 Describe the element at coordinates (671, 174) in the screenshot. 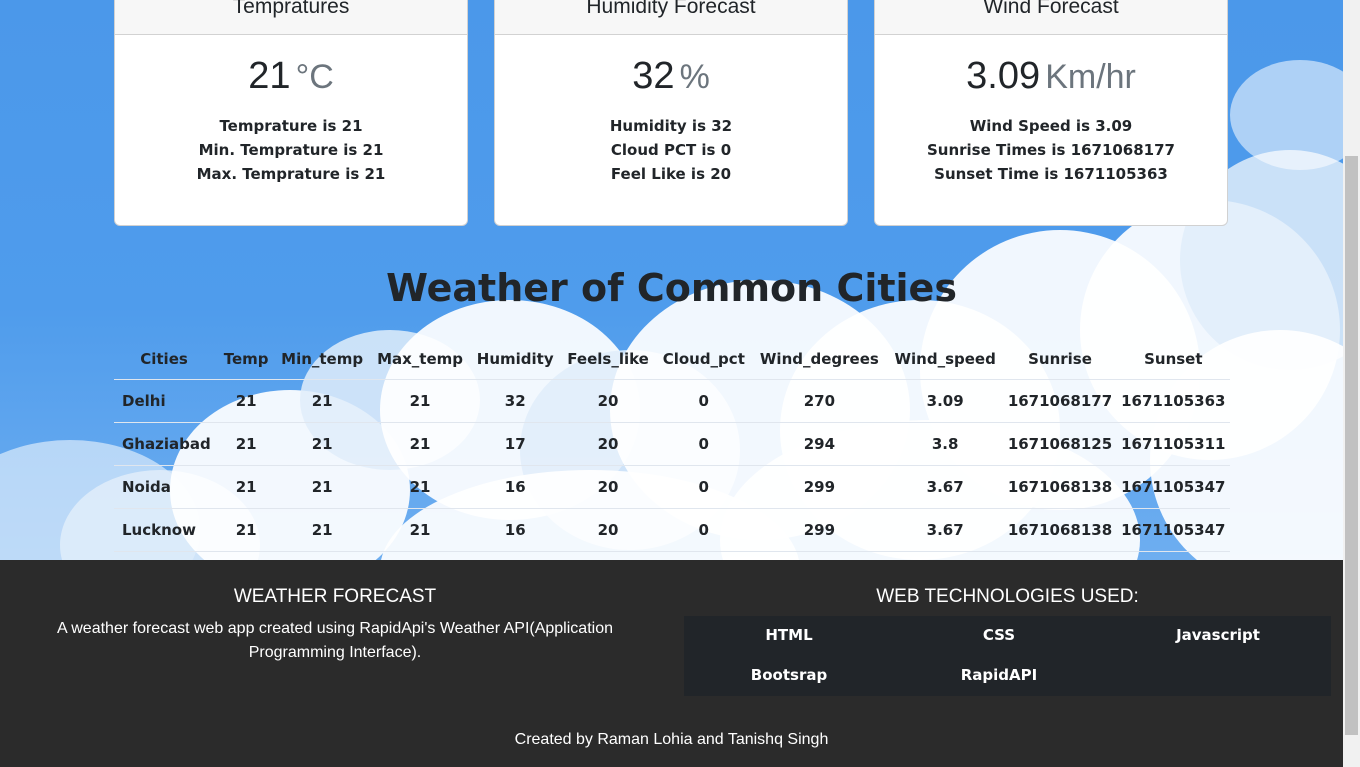

I see `detail-line: Feel Like is 20` at that location.